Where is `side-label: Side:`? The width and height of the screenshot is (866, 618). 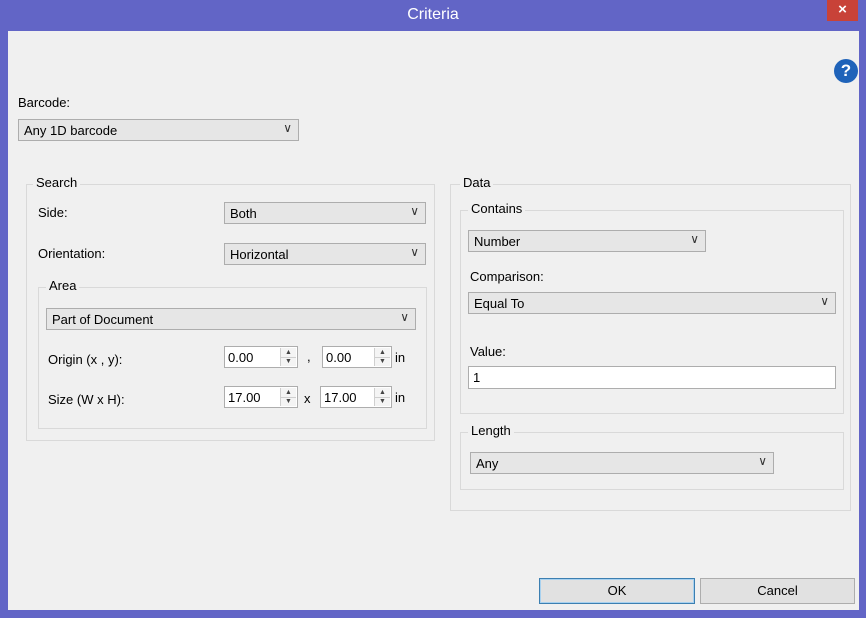 side-label: Side: is located at coordinates (53, 212).